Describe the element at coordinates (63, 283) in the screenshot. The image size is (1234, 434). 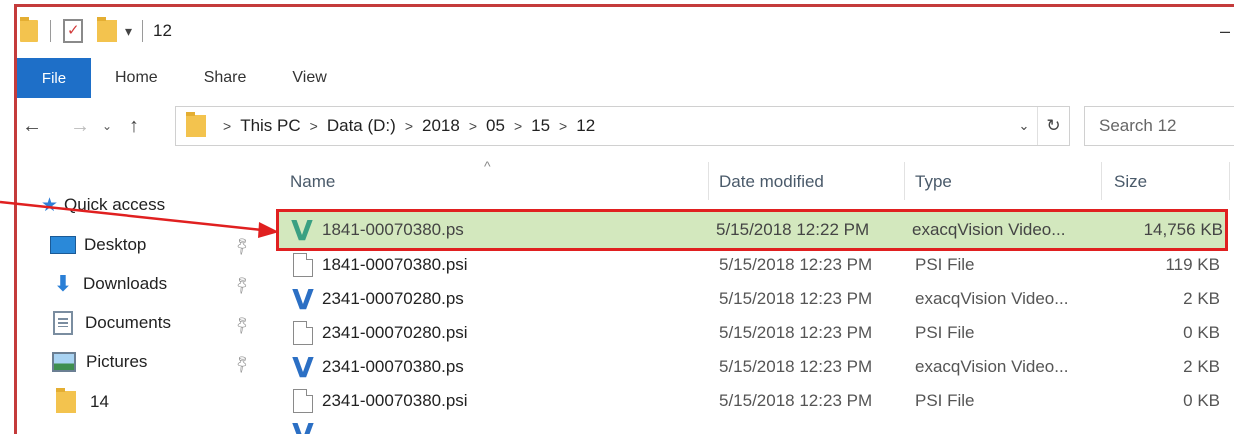
I see `downloads-icon: ⬇` at that location.